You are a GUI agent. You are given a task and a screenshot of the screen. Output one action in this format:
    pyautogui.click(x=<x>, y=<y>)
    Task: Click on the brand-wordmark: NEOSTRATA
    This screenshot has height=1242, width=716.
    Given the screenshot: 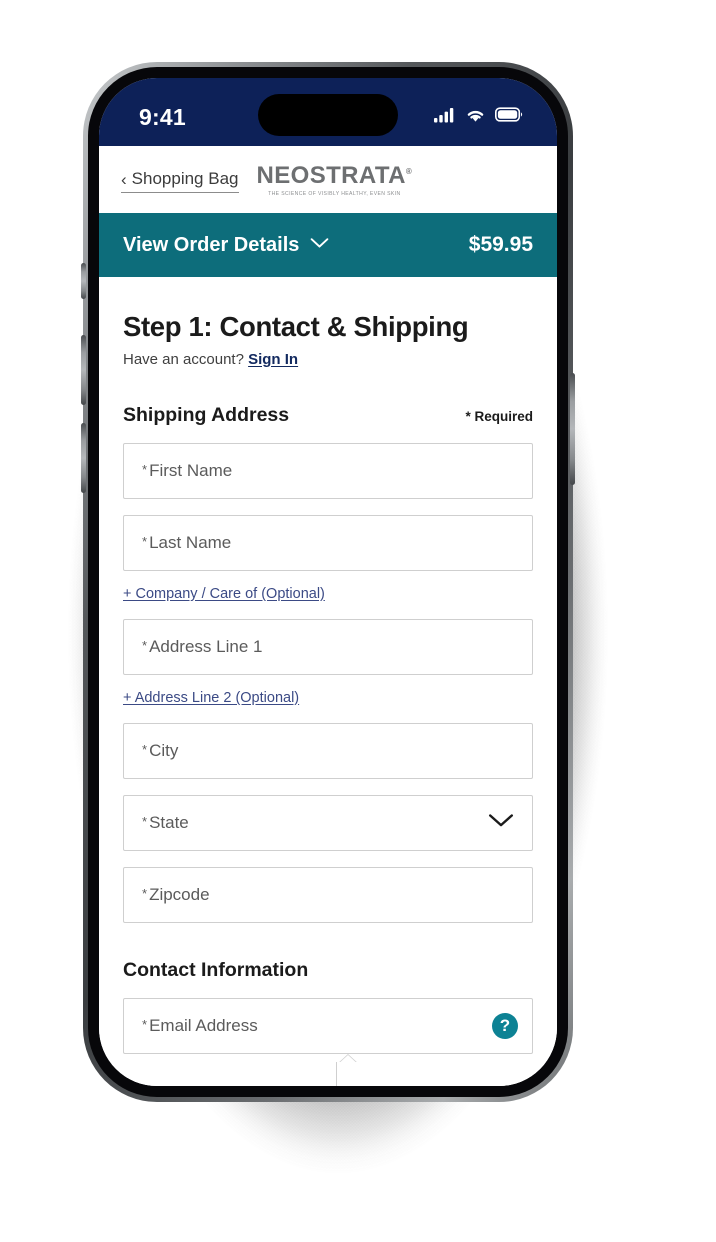 What is the action you would take?
    pyautogui.click(x=331, y=175)
    